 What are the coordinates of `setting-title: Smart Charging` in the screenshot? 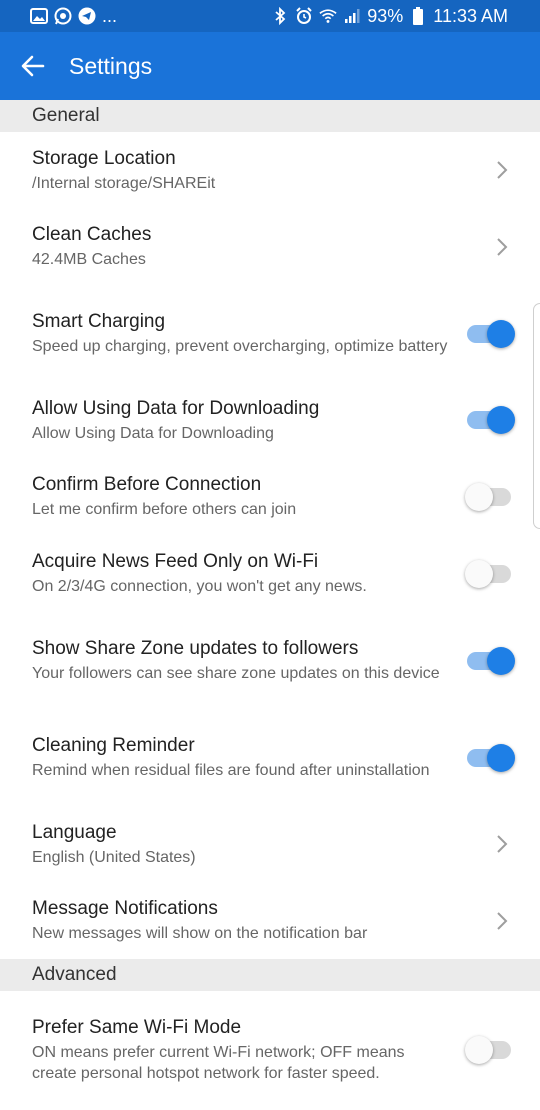 It's located at (99, 321).